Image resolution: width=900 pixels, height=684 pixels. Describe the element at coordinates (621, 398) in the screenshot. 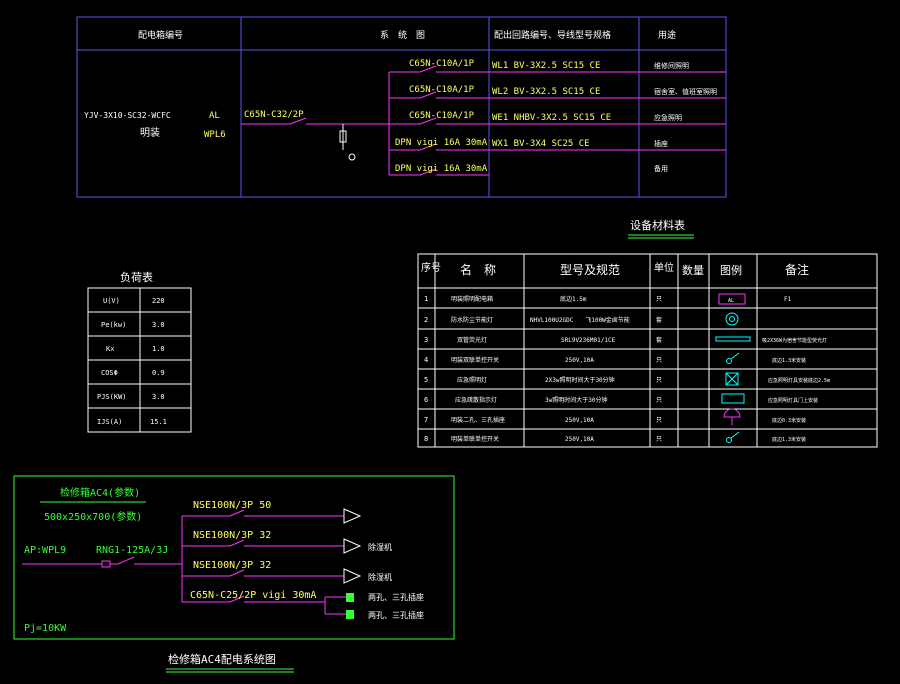

I see `table-row: 6 应急疏散指示灯 3w照明时间大于30分钟 只 应急照明灯具门上安装` at that location.